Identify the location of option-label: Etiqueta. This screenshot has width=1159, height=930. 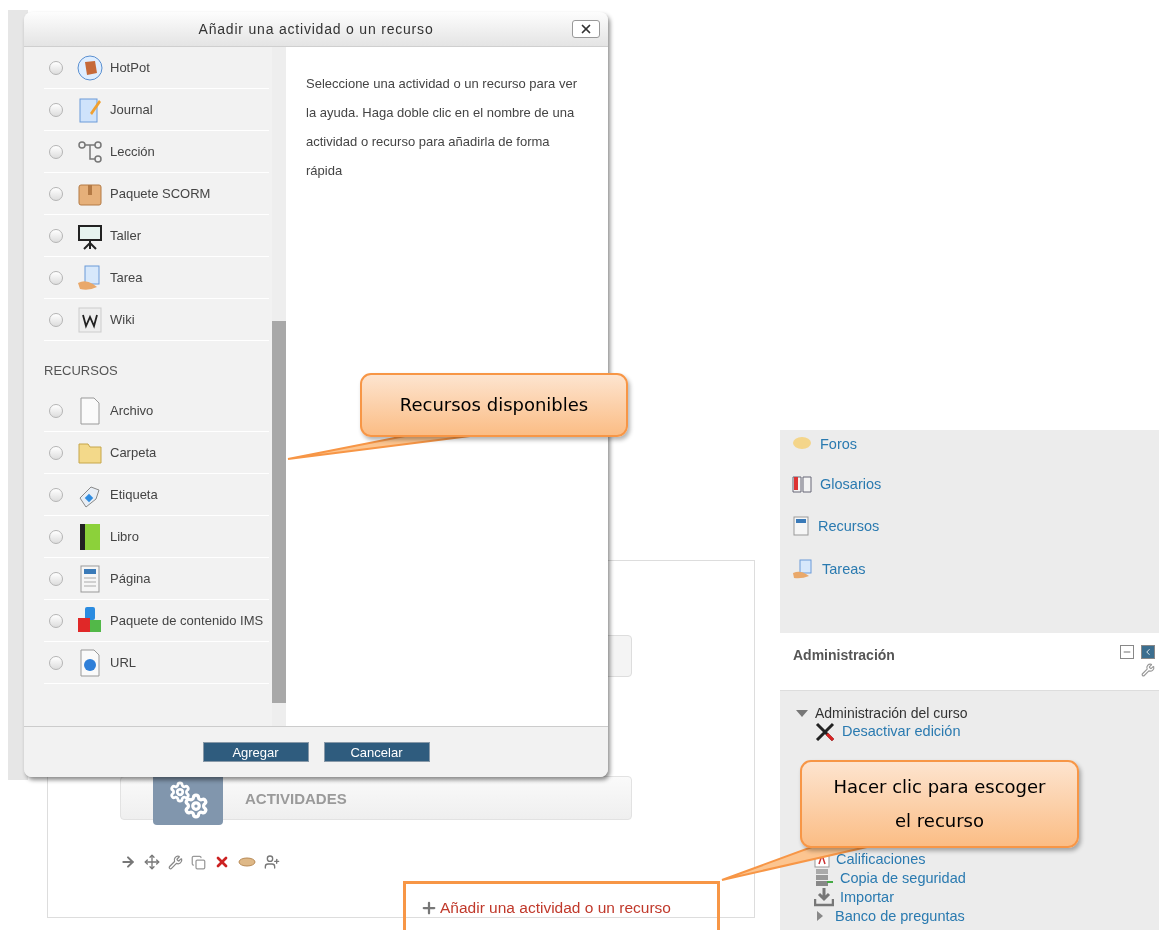
(134, 494).